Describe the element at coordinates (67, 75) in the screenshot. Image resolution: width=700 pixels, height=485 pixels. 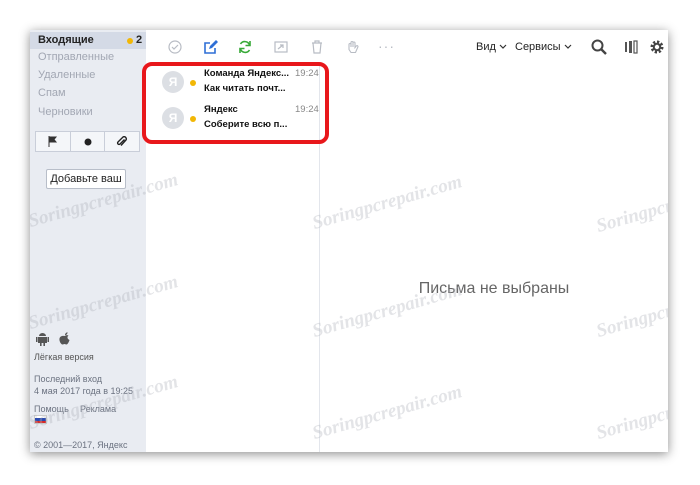
I see `folder-label: Удаленные` at that location.